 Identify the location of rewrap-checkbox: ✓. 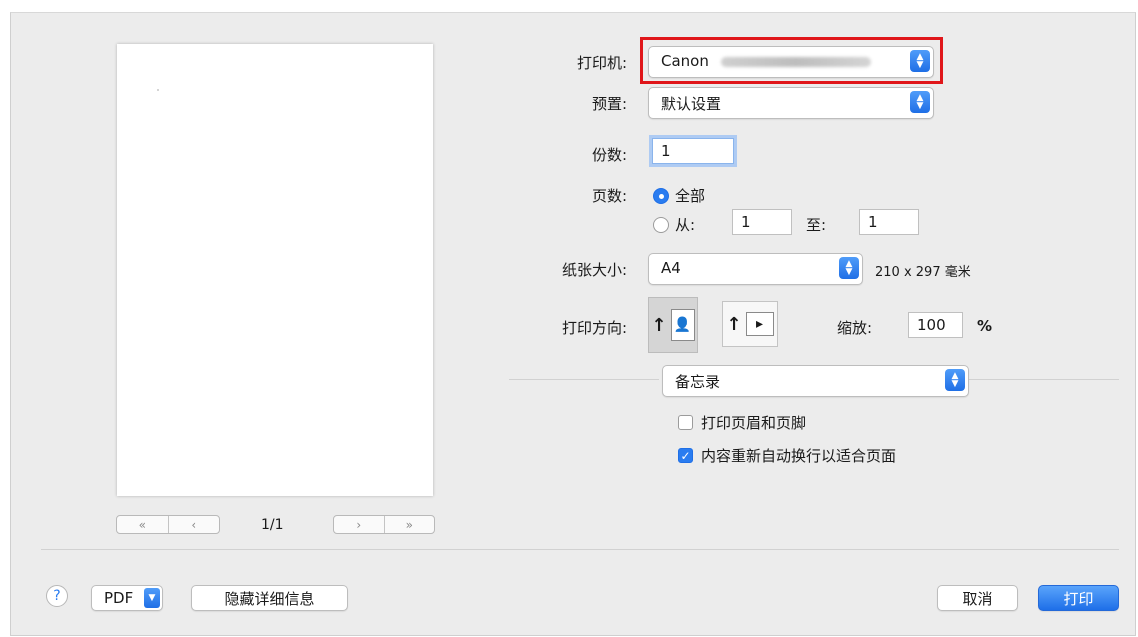
(685, 455).